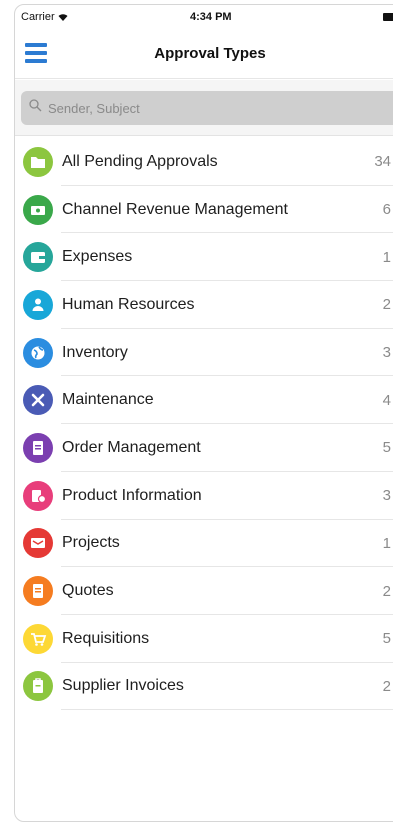 The image size is (393, 828). I want to click on page-title: Approval Types, so click(210, 53).